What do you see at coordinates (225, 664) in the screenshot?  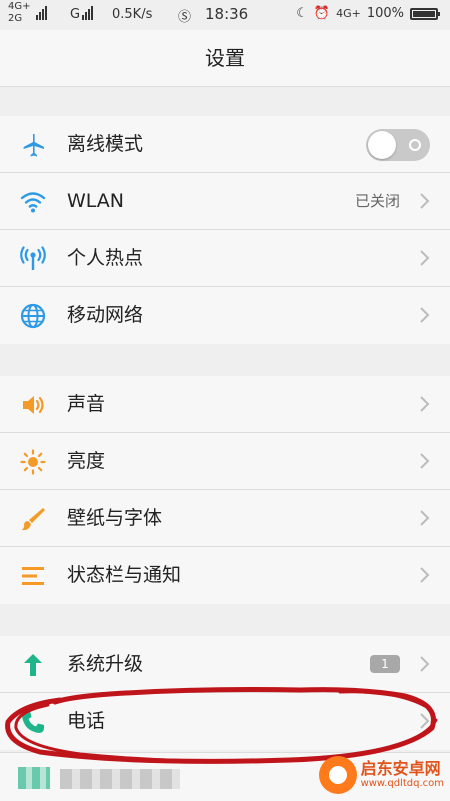 I see `settings-item-system-upgrade: 系统升级 1` at bounding box center [225, 664].